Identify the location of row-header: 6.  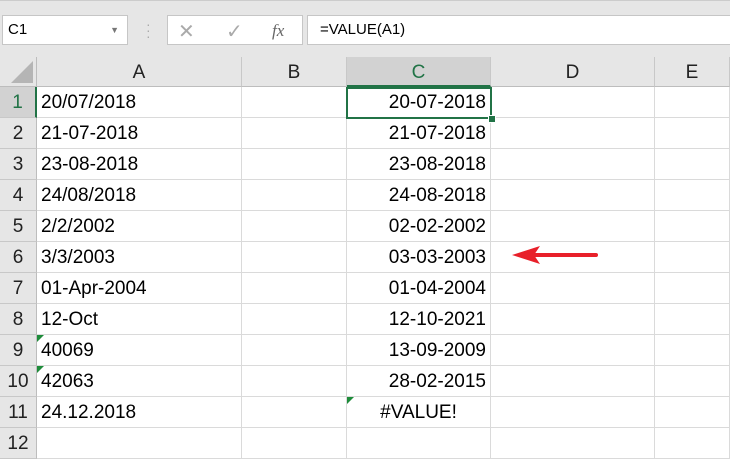
(18, 257).